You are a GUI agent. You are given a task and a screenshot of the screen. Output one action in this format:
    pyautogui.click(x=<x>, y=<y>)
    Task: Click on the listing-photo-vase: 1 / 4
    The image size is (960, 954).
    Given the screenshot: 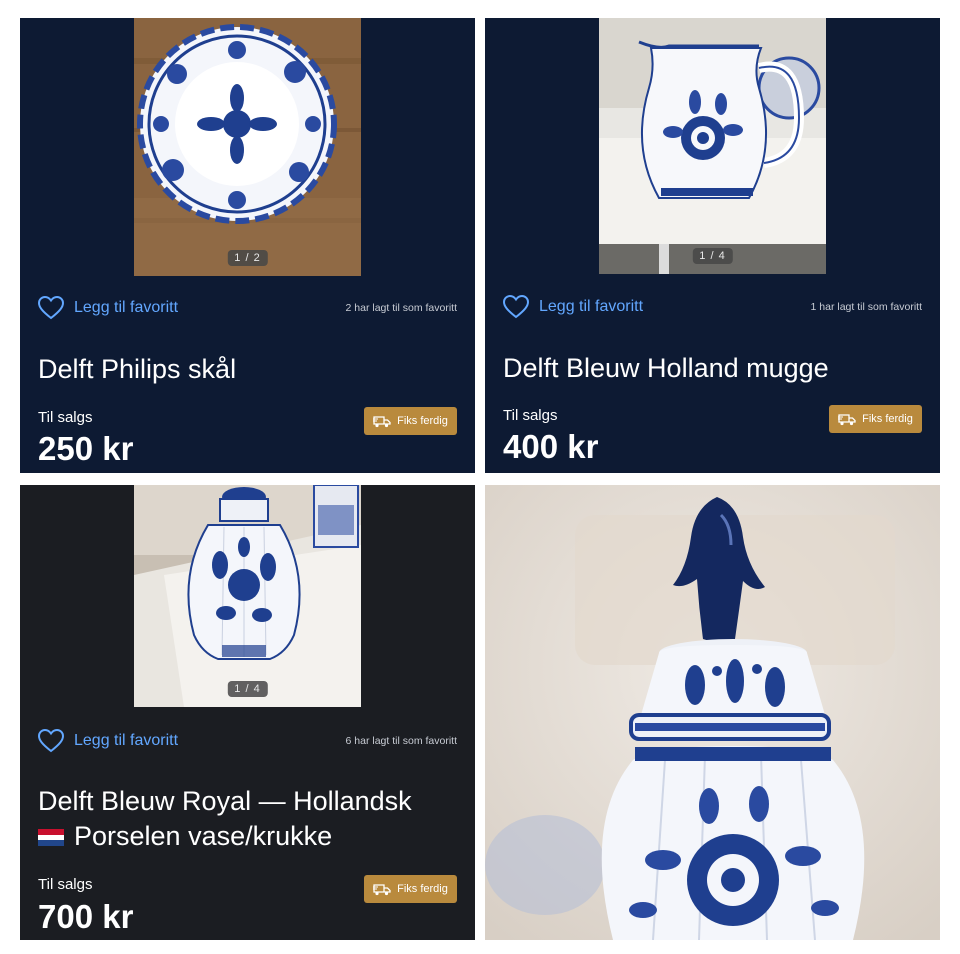 What is the action you would take?
    pyautogui.click(x=247, y=596)
    